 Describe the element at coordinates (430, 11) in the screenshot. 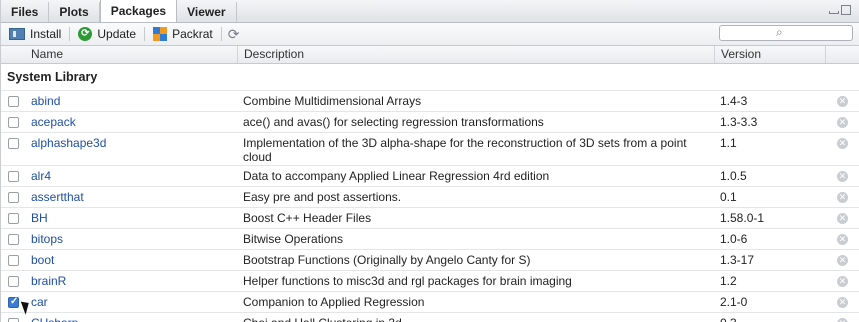

I see `tab-bar: Files Plots Packages Viewer` at that location.